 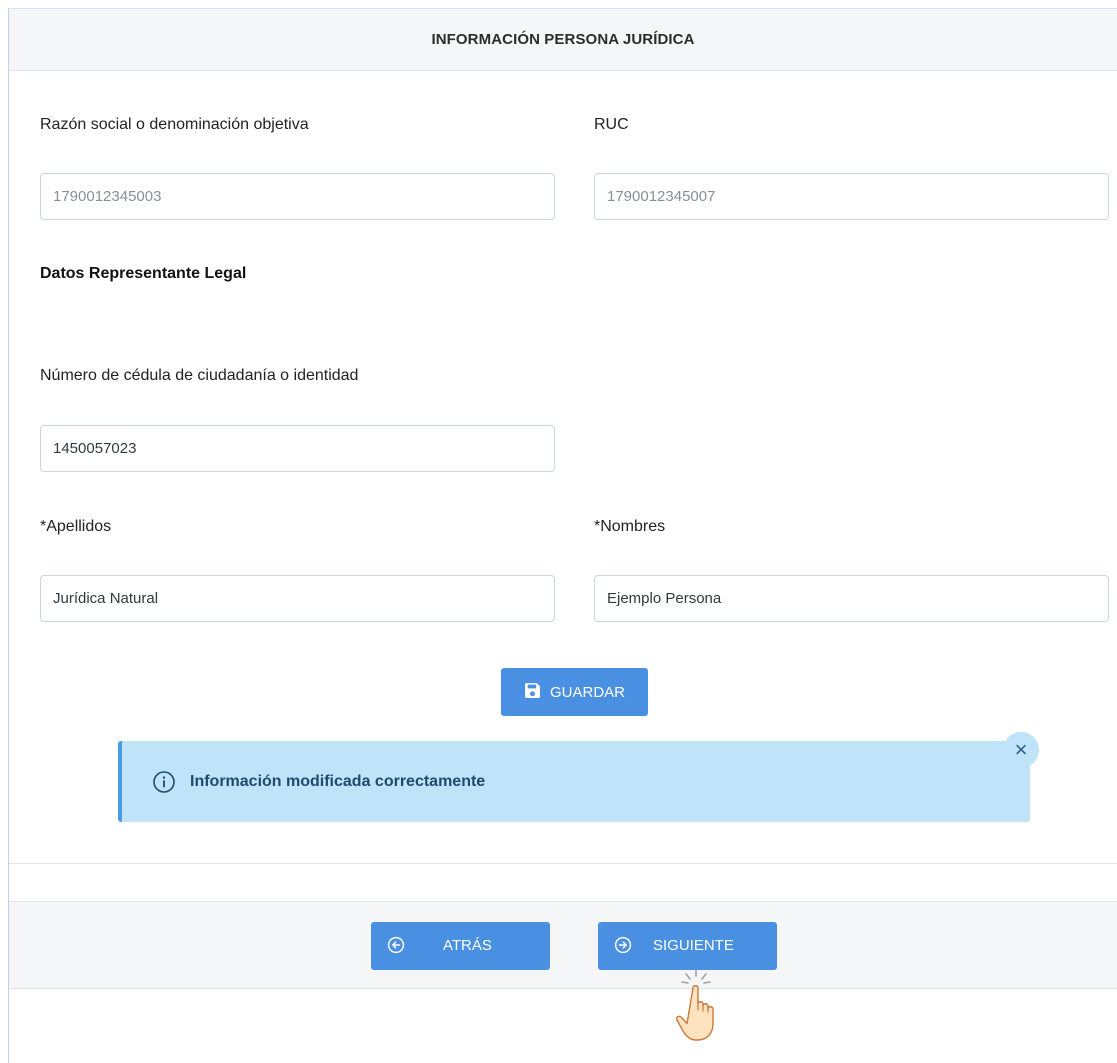 What do you see at coordinates (693, 945) in the screenshot?
I see `next-button-label: SIGUIENTE` at bounding box center [693, 945].